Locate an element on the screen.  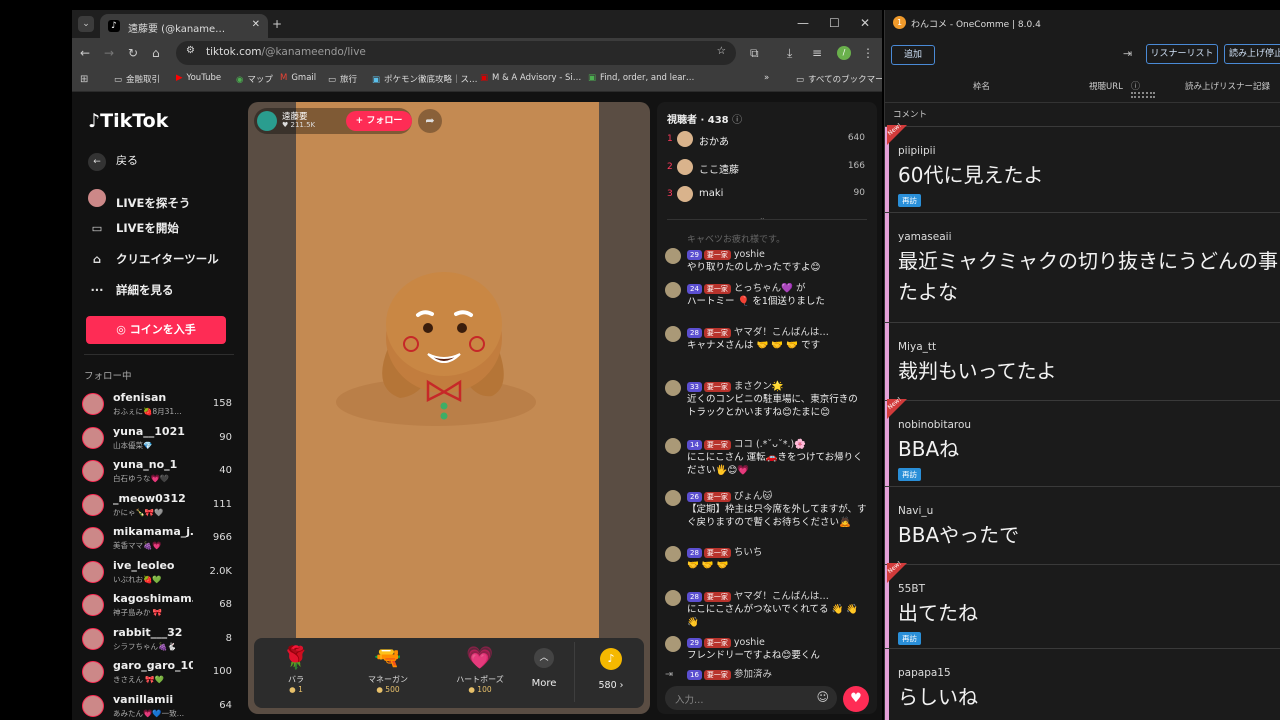
following-item: kagoshimam… 神子島みか 🎀 68 is located at coordinates (157, 607).